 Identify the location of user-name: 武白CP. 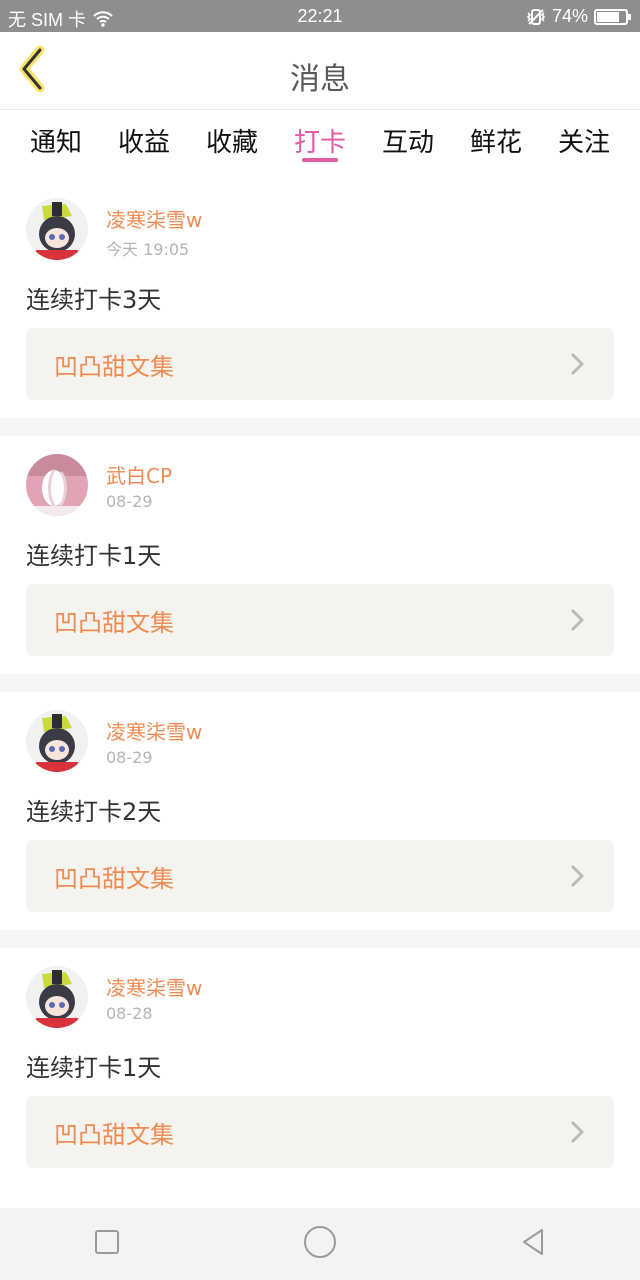
(139, 474).